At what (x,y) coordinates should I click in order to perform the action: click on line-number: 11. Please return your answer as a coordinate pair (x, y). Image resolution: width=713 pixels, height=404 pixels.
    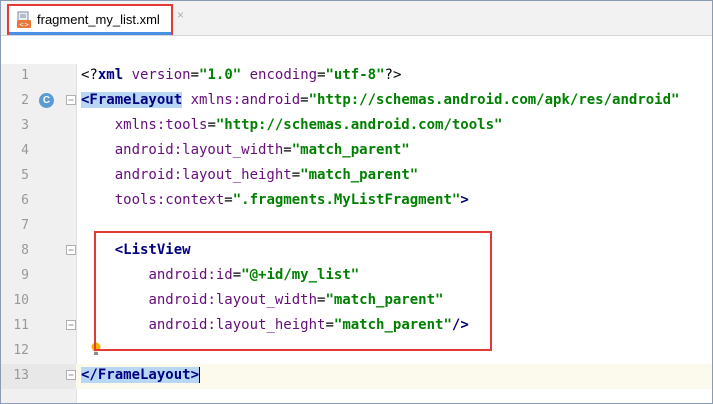
    Looking at the image, I should click on (21, 325).